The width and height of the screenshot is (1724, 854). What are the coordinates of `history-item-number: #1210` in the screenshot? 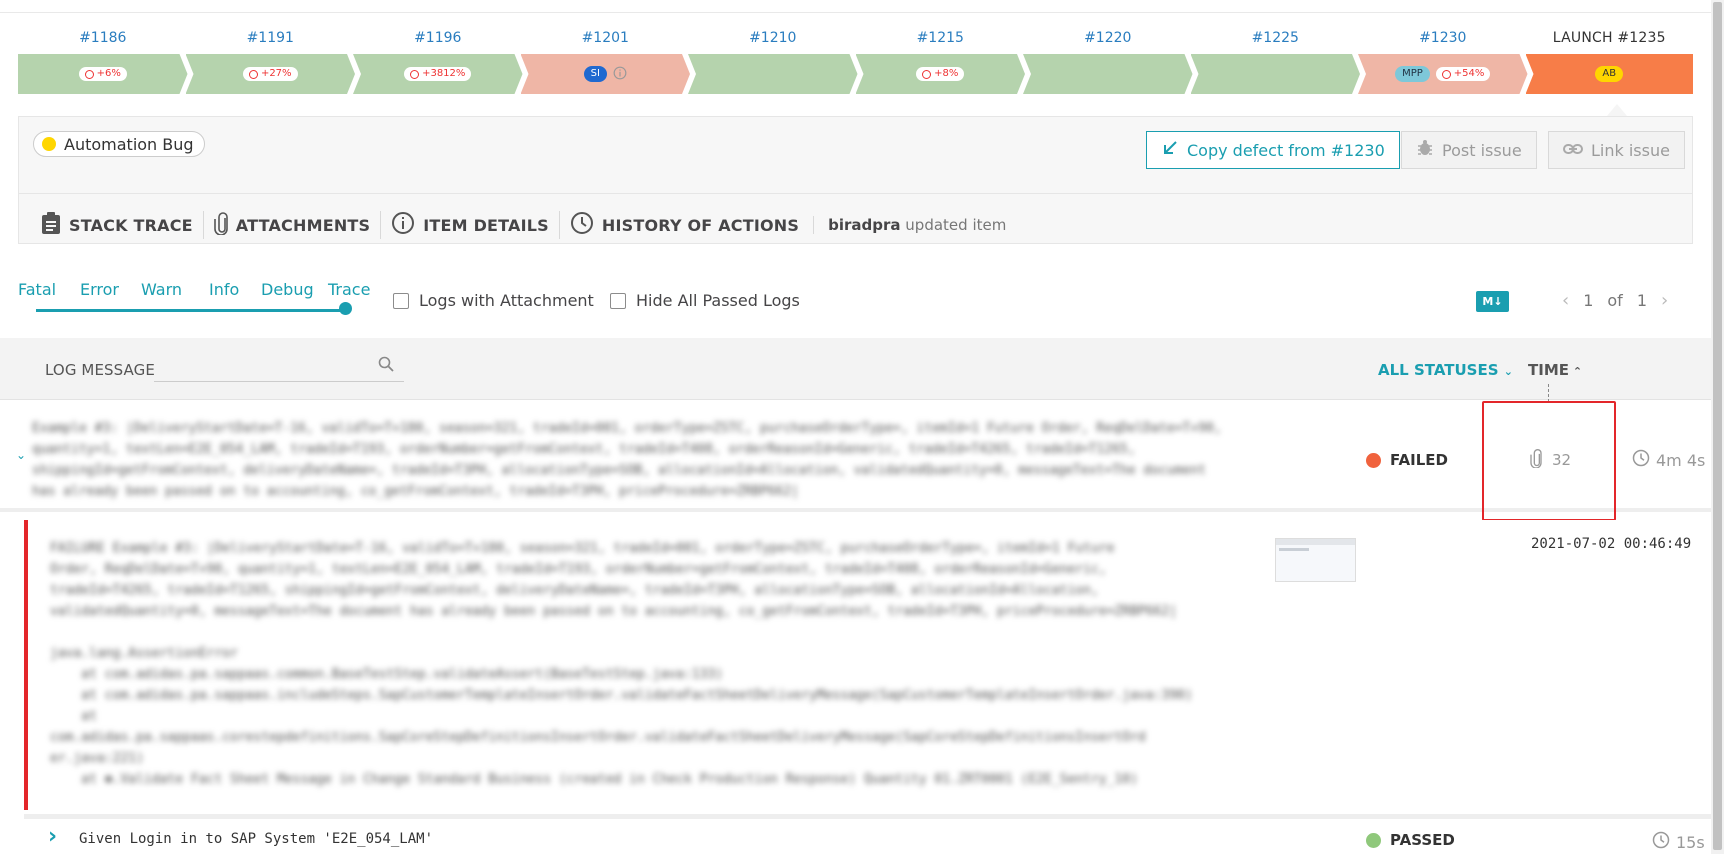 It's located at (773, 38).